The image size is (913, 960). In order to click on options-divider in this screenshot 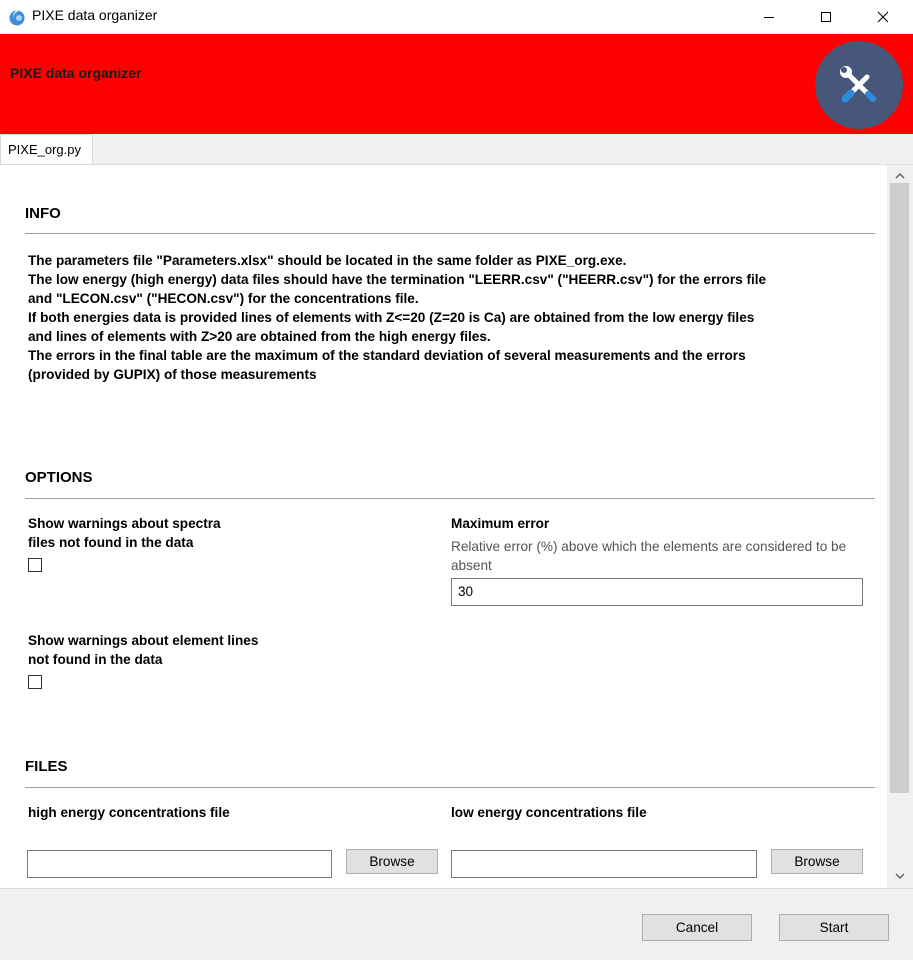, I will do `click(450, 498)`.